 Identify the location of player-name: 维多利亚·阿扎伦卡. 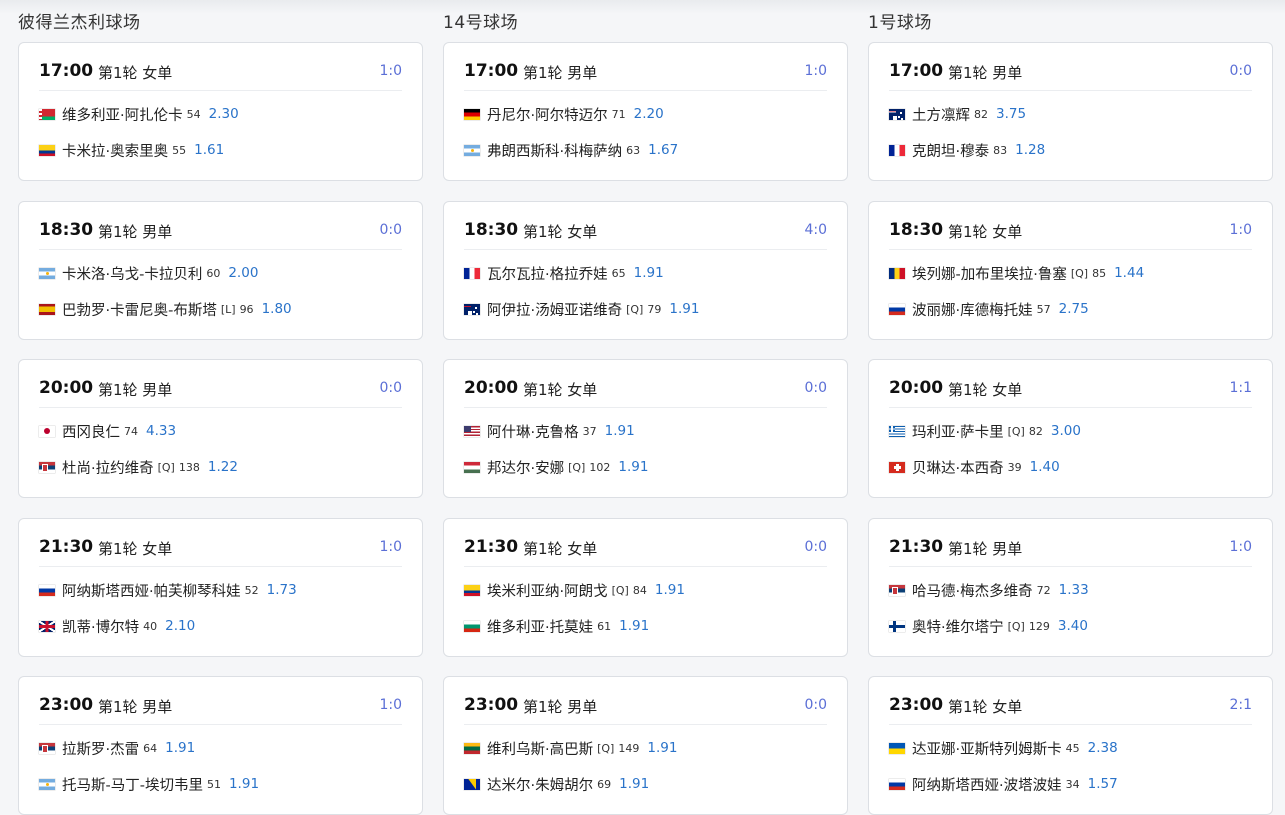
(122, 114).